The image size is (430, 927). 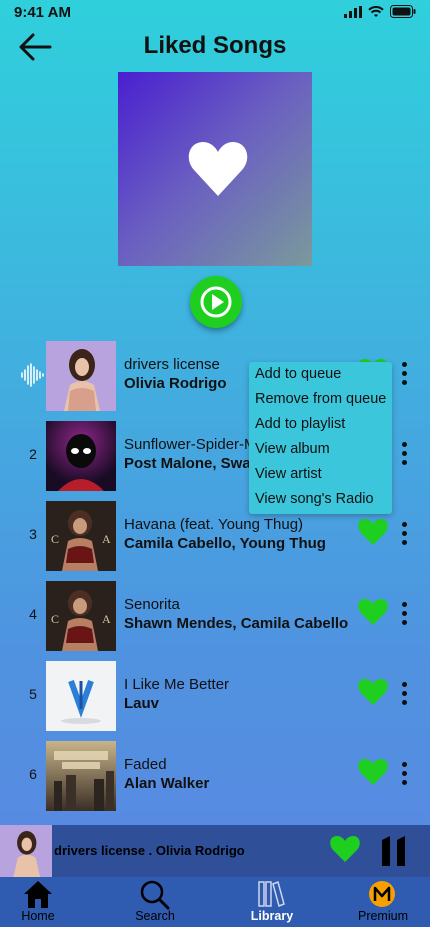 What do you see at coordinates (320, 474) in the screenshot?
I see `menu-item-view-artist: View artist` at bounding box center [320, 474].